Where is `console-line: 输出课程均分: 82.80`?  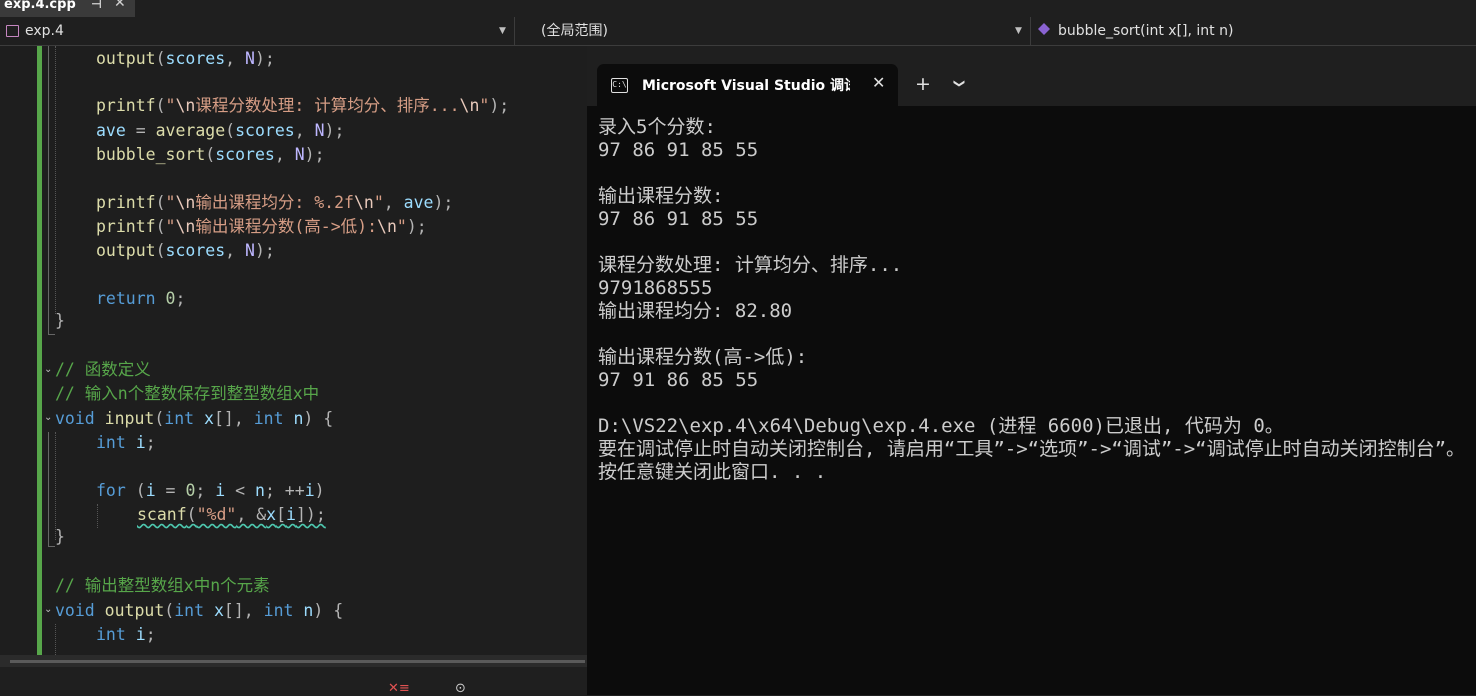 console-line: 输出课程均分: 82.80 is located at coordinates (695, 311).